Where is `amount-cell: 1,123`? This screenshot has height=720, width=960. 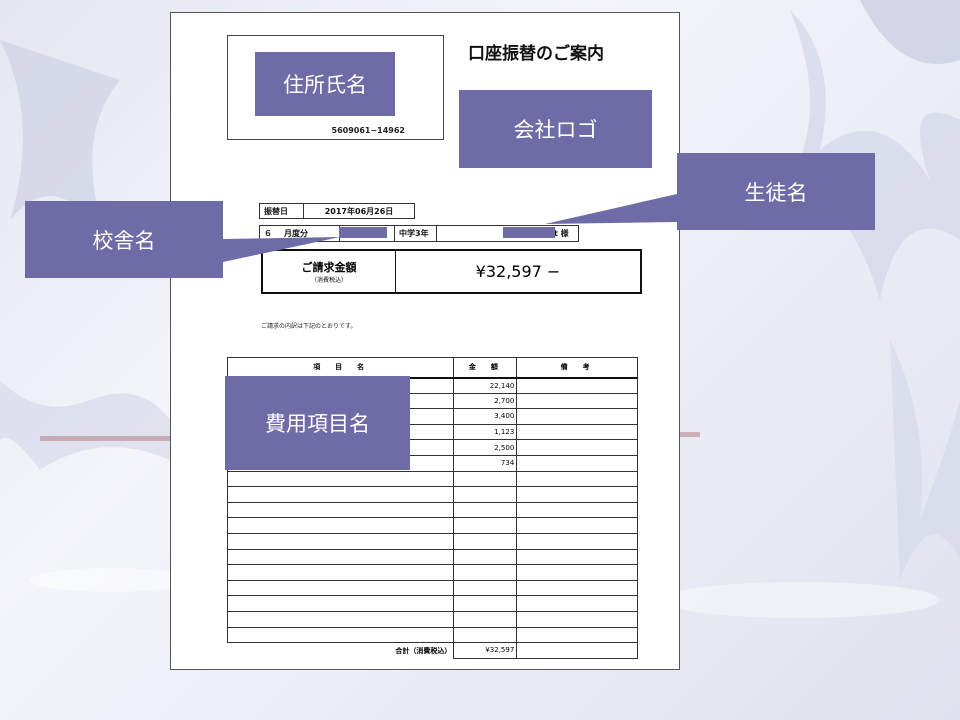
amount-cell: 1,123 is located at coordinates (485, 432).